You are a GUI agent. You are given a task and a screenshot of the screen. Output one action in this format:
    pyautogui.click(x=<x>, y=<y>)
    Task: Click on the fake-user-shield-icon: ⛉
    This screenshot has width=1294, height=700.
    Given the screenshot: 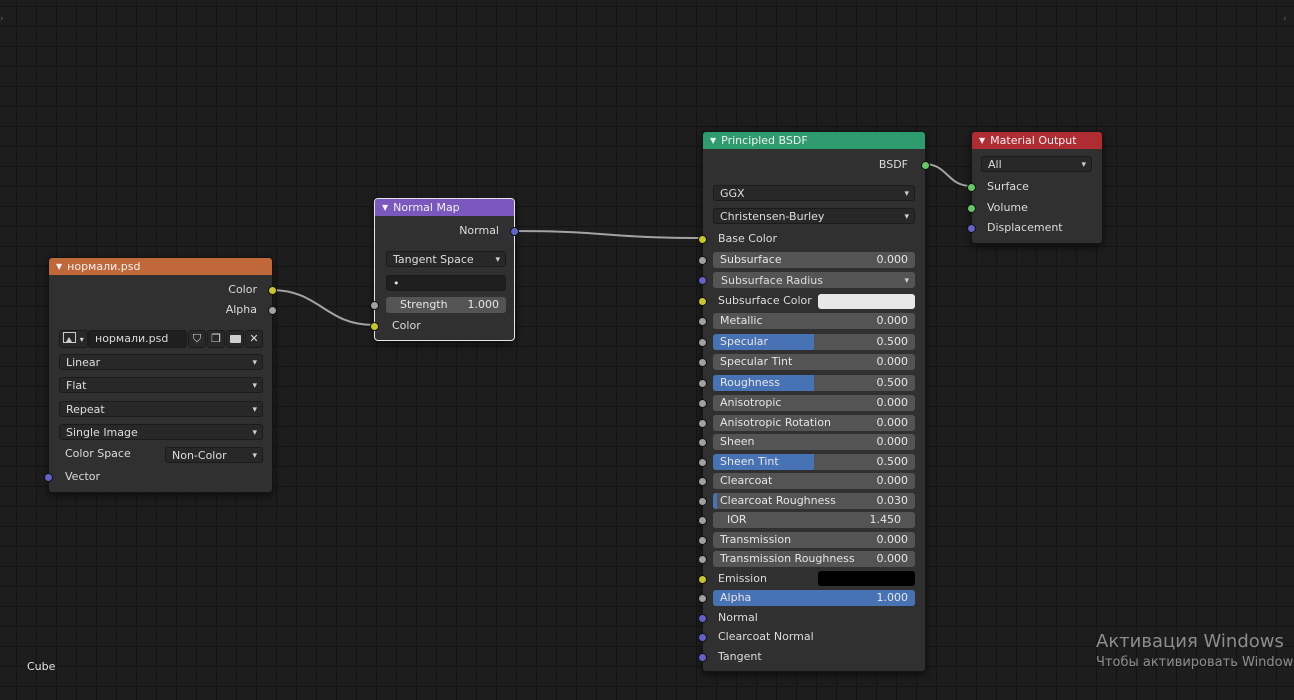 What is the action you would take?
    pyautogui.click(x=197, y=338)
    